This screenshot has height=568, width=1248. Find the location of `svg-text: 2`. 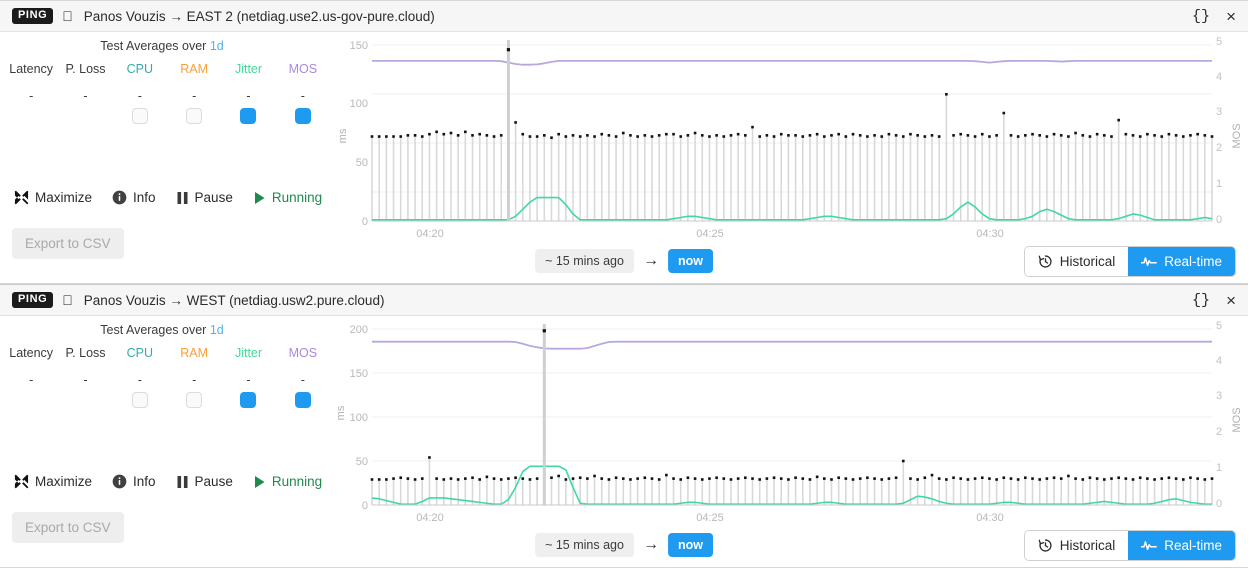

svg-text: 2 is located at coordinates (1219, 432).